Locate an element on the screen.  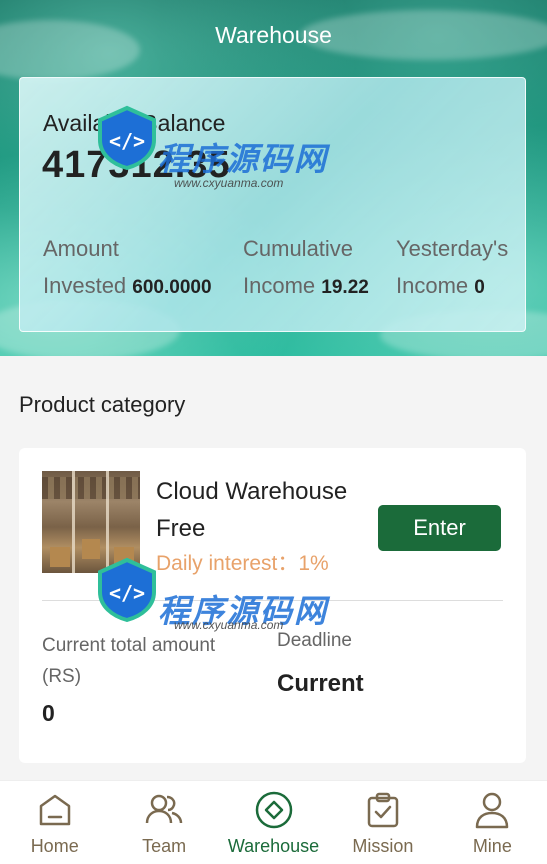
stat-yesterday-income: Yesterday's Income 0 is located at coordinates (452, 268).